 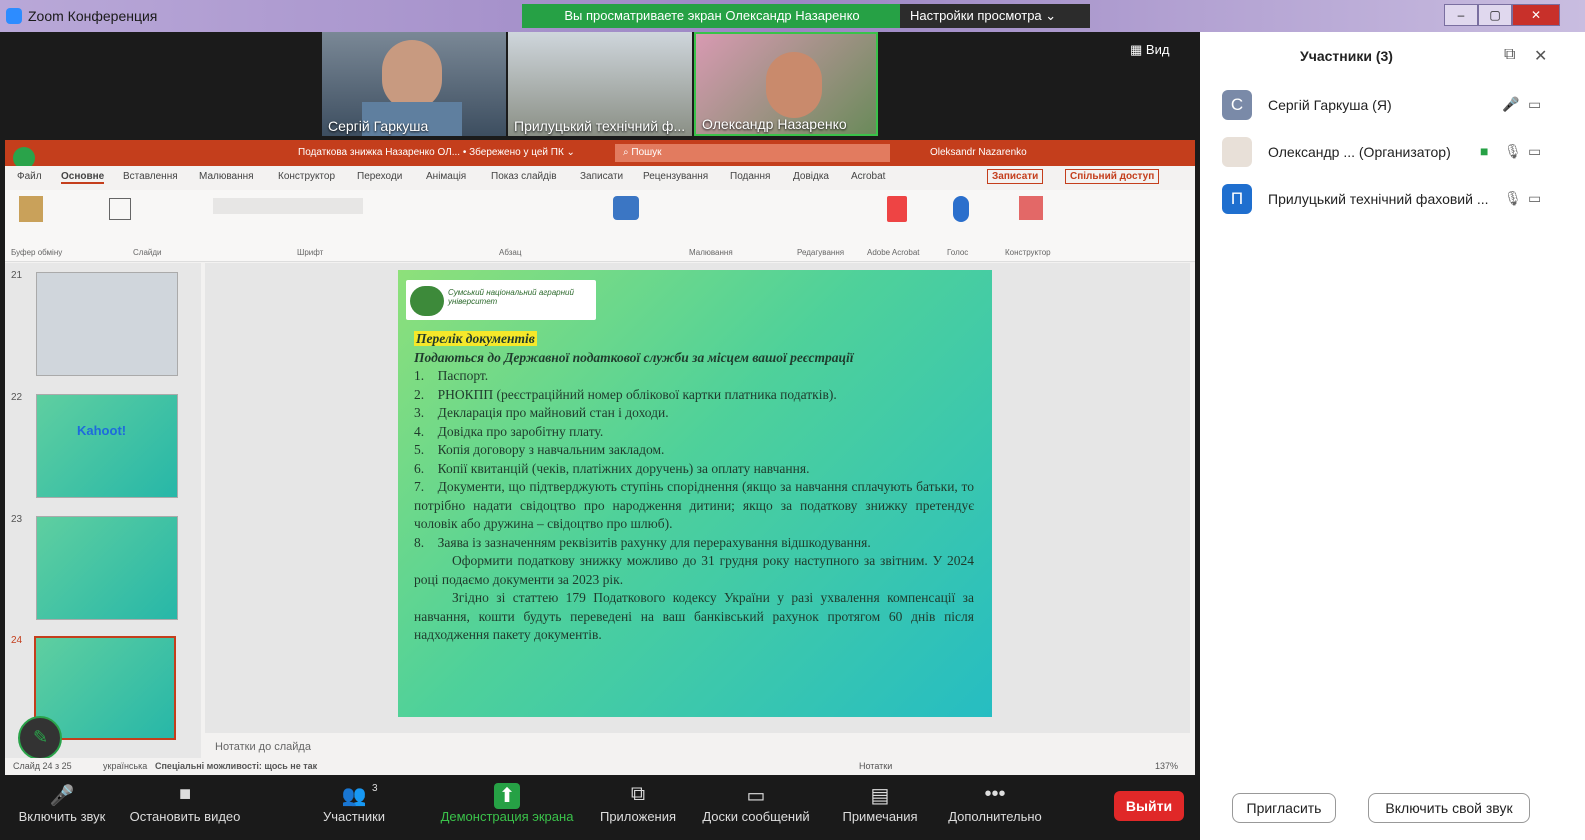 What do you see at coordinates (1449, 808) in the screenshot?
I see `unmute-self-button: Включить свой звук` at bounding box center [1449, 808].